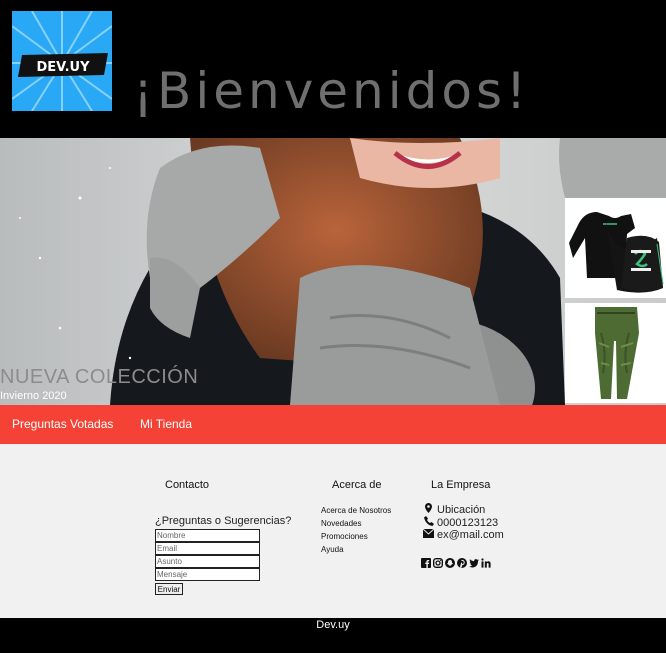  I want to click on contact-prompt: ¿Preguntas o Sugerencias?, so click(223, 521).